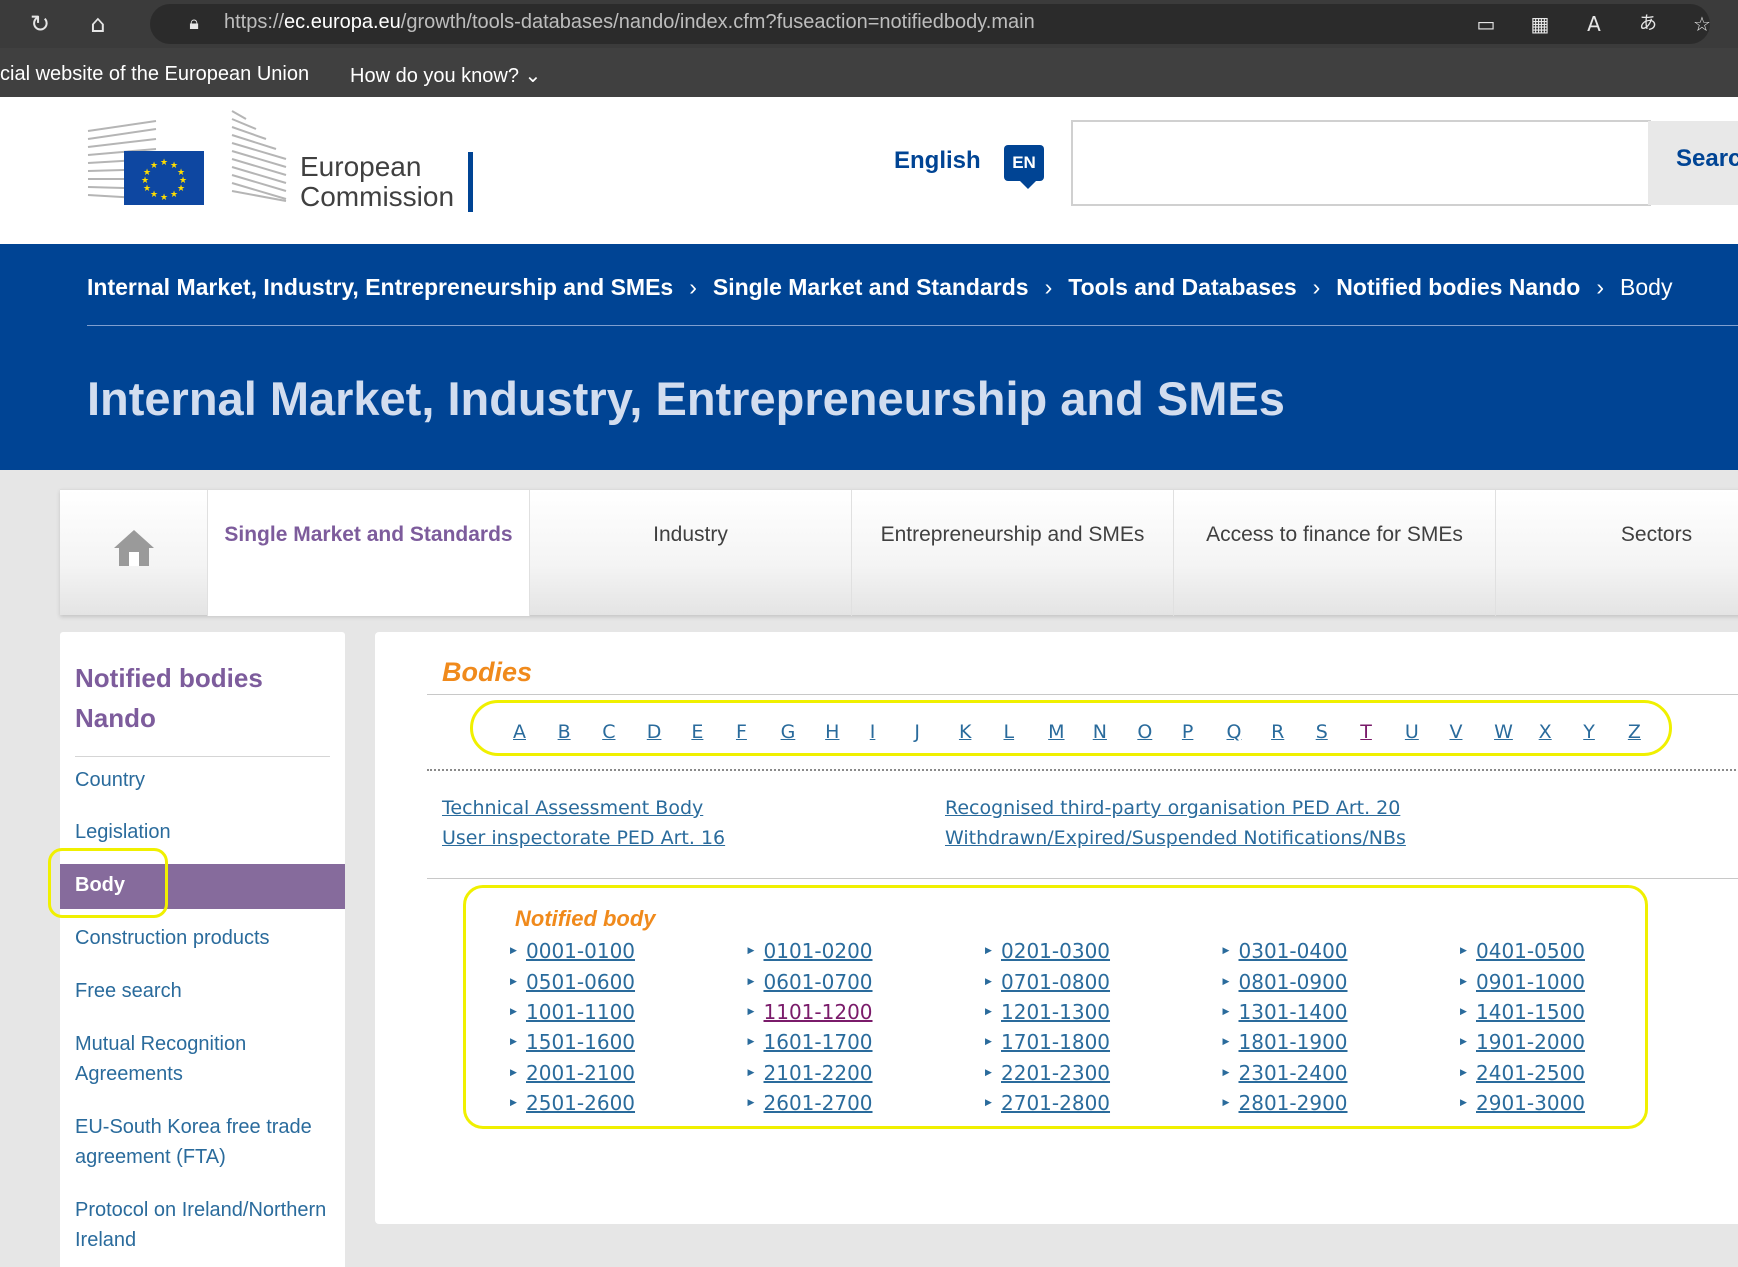  I want to click on breadcrumb-item: Single Market and Standards, so click(871, 287).